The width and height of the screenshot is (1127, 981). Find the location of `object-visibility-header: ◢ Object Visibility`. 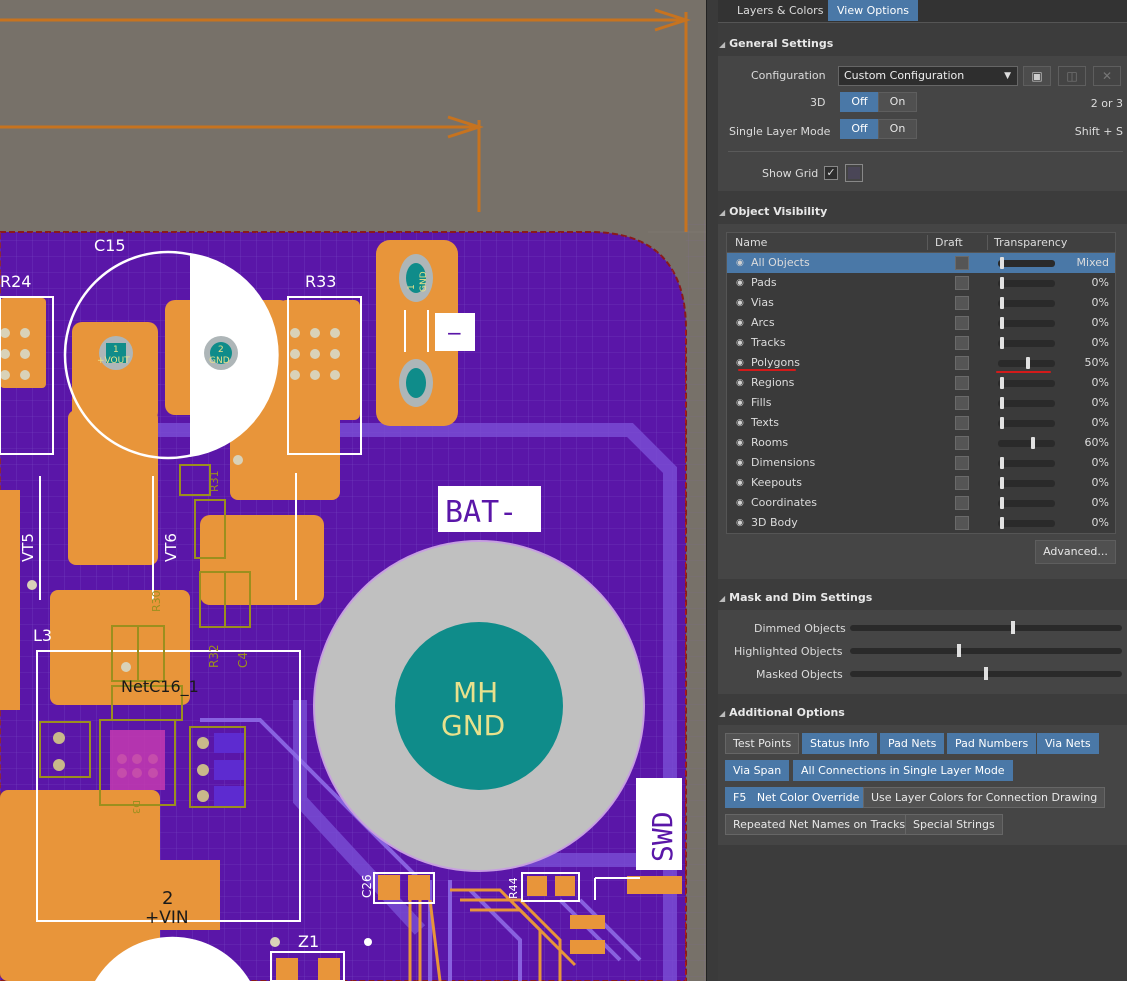

object-visibility-header: ◢ Object Visibility is located at coordinates (922, 212).